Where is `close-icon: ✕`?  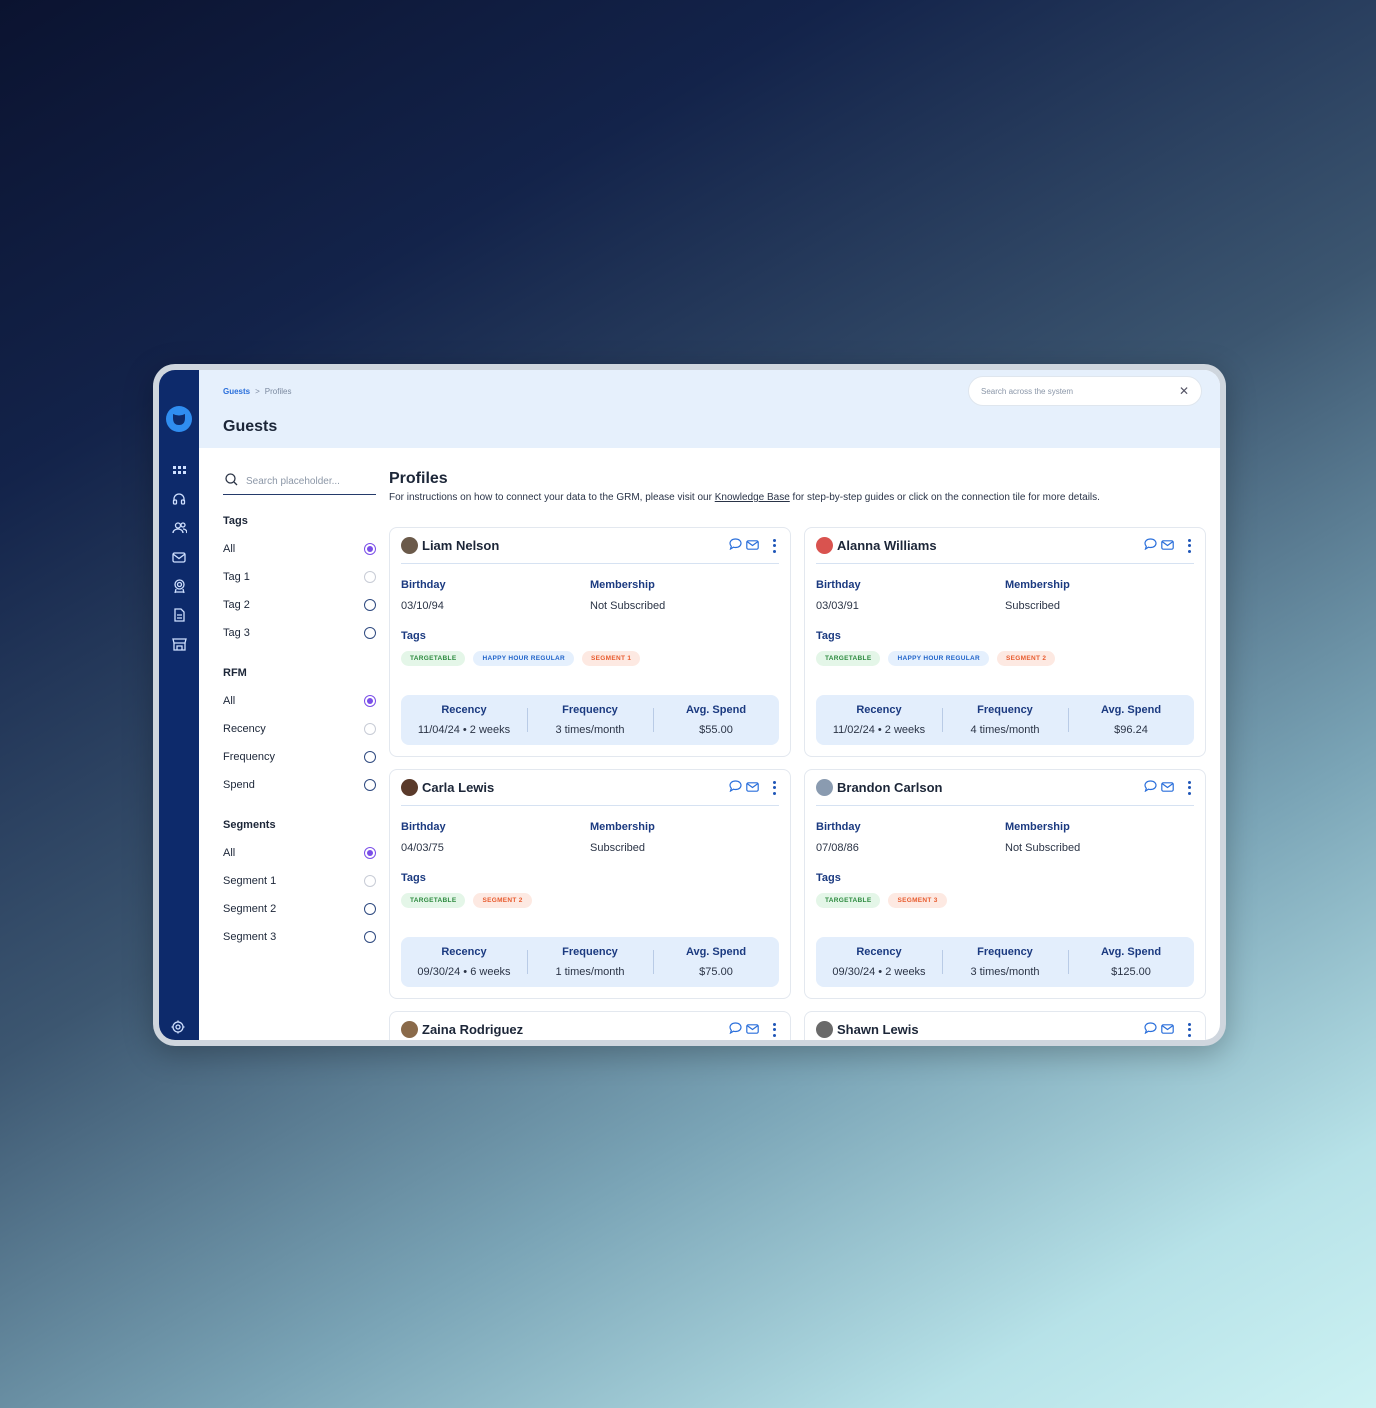 close-icon: ✕ is located at coordinates (1184, 391).